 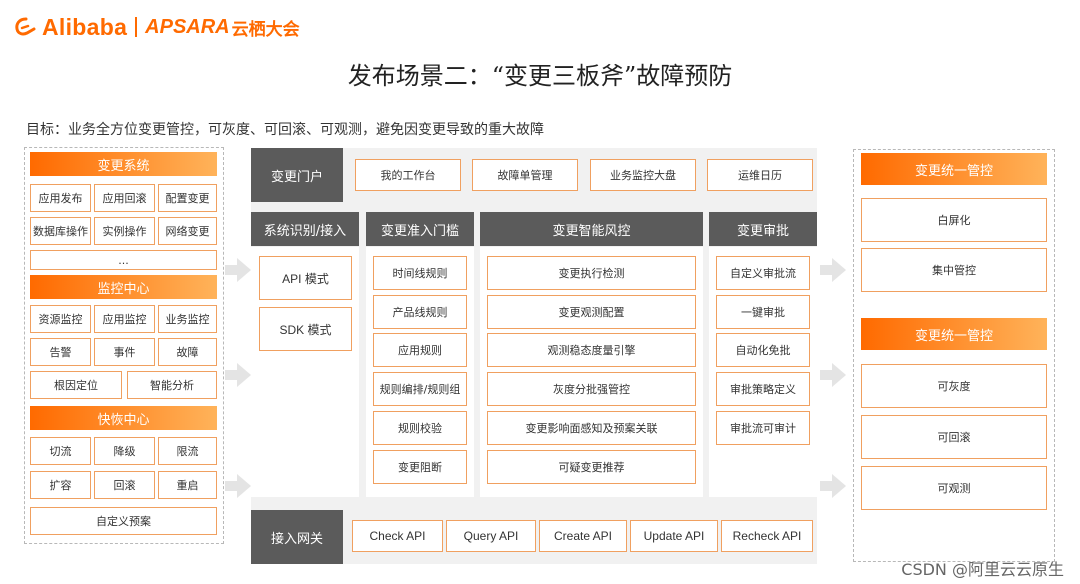 What do you see at coordinates (172, 385) in the screenshot?
I see `monitor-center-item: 智能分析` at bounding box center [172, 385].